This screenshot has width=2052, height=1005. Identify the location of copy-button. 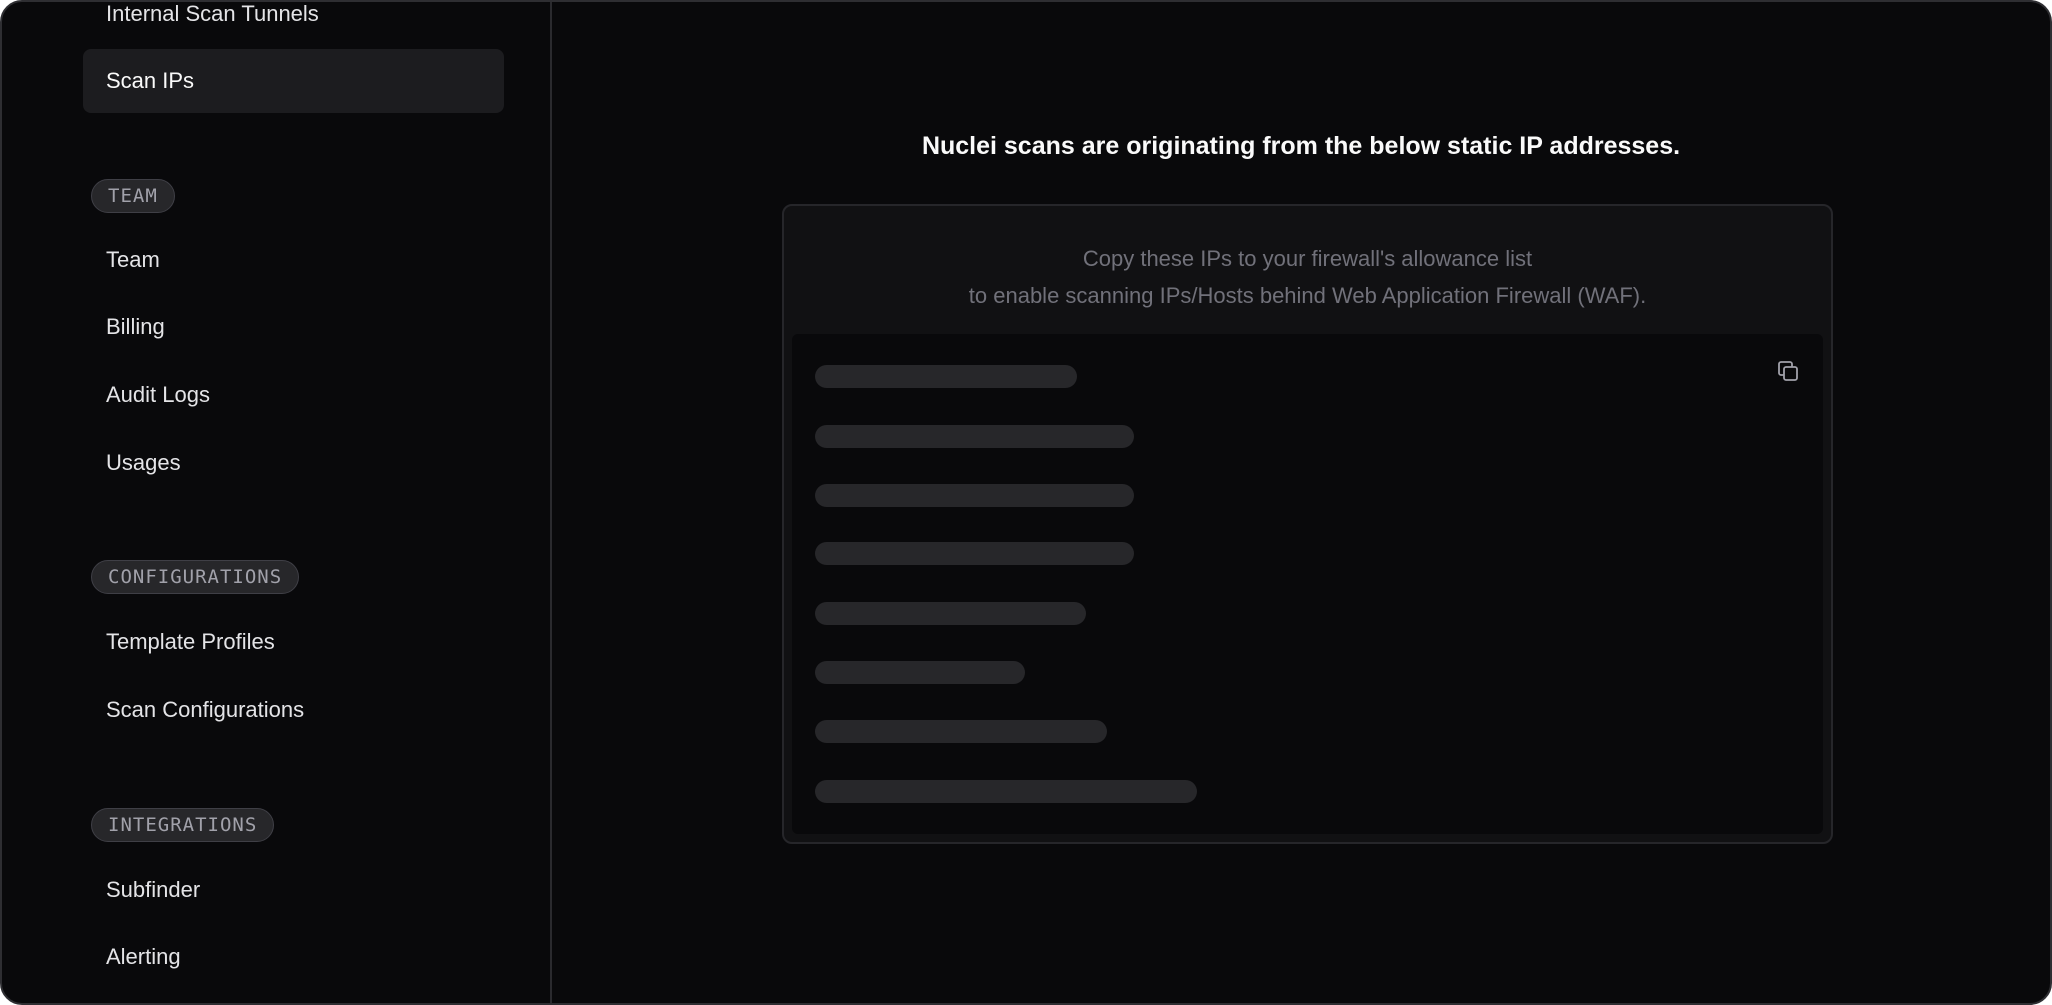
(1788, 371).